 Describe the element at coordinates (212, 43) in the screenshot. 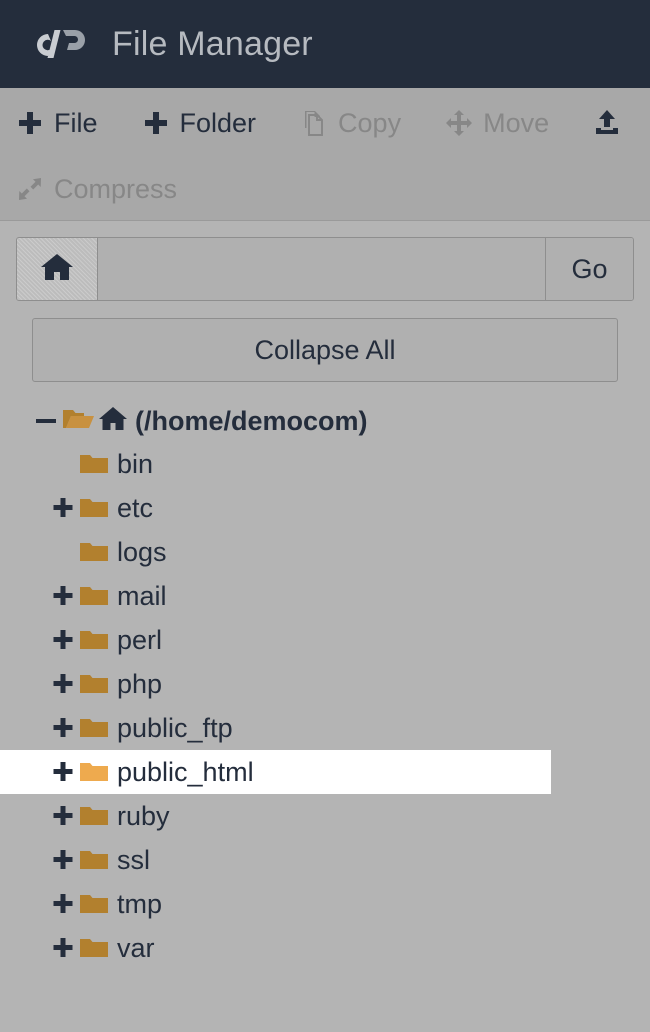

I see `page-title: File Manager` at that location.